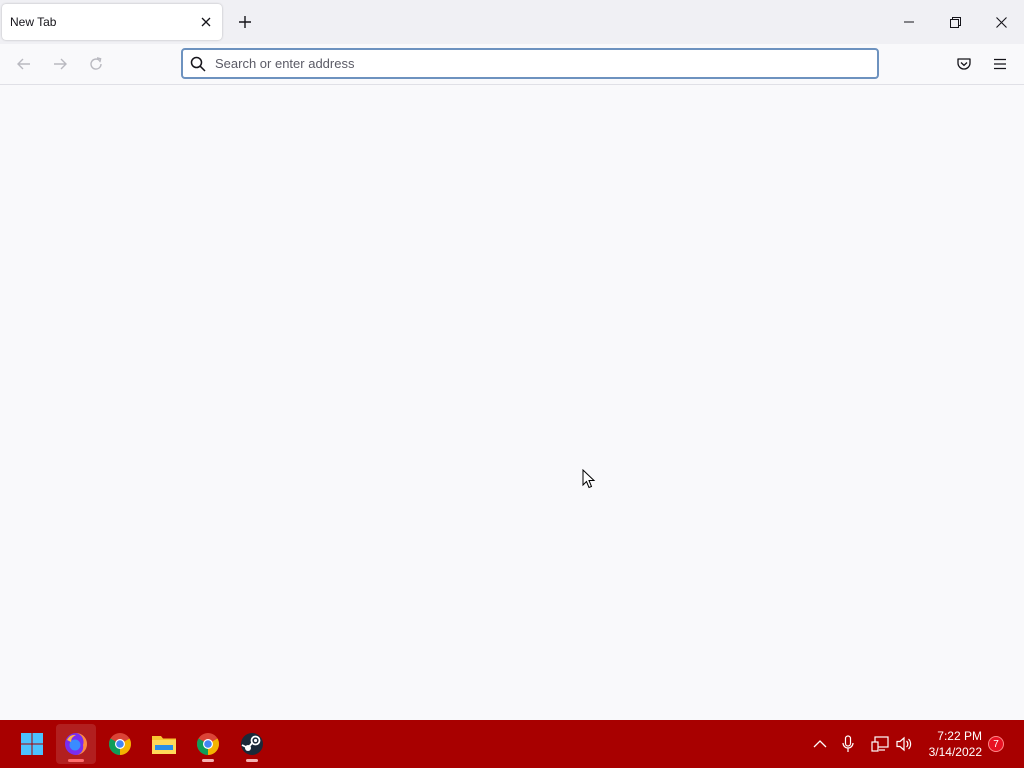 This screenshot has height=768, width=1024. What do you see at coordinates (952, 744) in the screenshot?
I see `taskbar-clock: 7:22 PM 3/14/2022` at bounding box center [952, 744].